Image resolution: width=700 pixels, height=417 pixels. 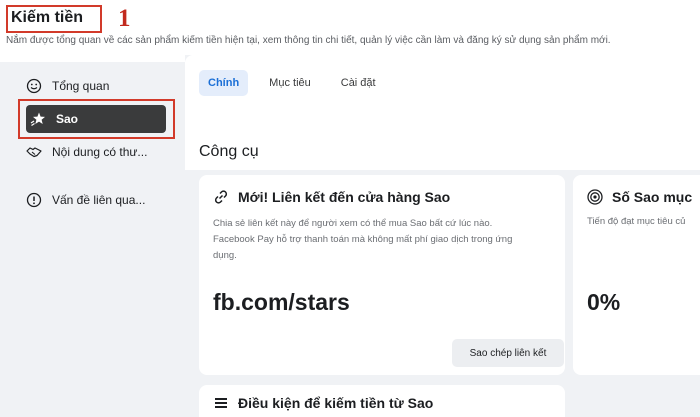 I want to click on tab-bar: Chính Mục tiêu Cài đặt, so click(x=298, y=83).